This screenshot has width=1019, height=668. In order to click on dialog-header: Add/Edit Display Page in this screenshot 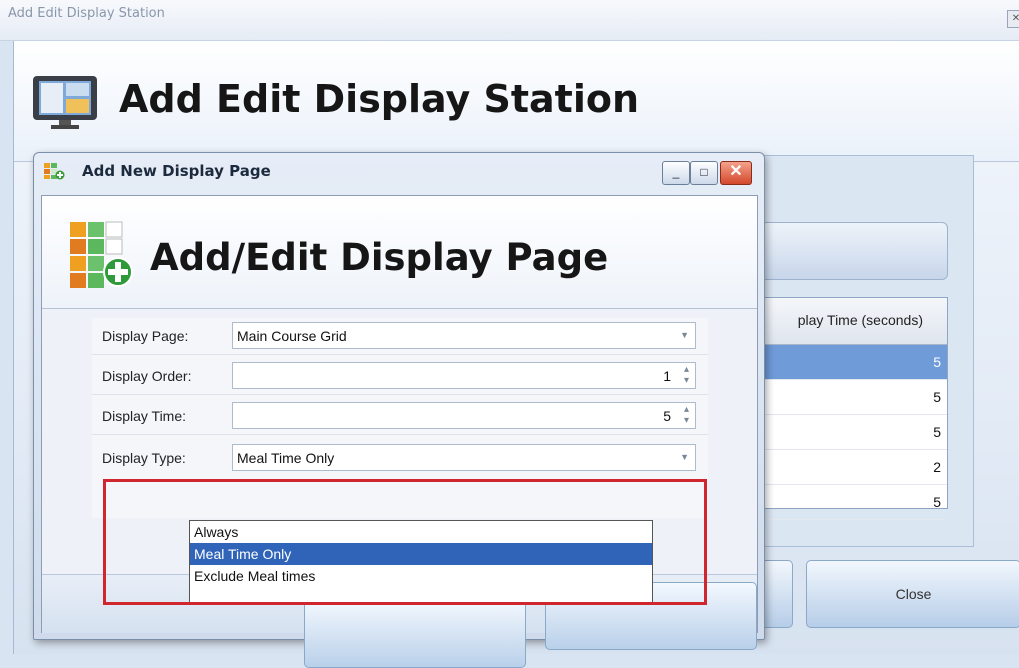, I will do `click(399, 252)`.